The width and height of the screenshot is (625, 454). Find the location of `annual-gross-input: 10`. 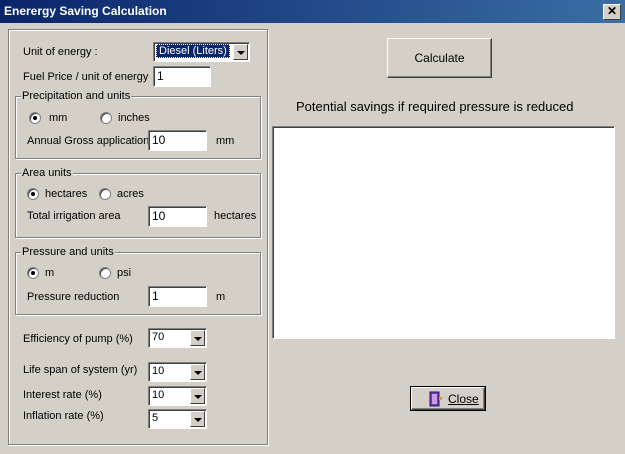

annual-gross-input: 10 is located at coordinates (177, 140).